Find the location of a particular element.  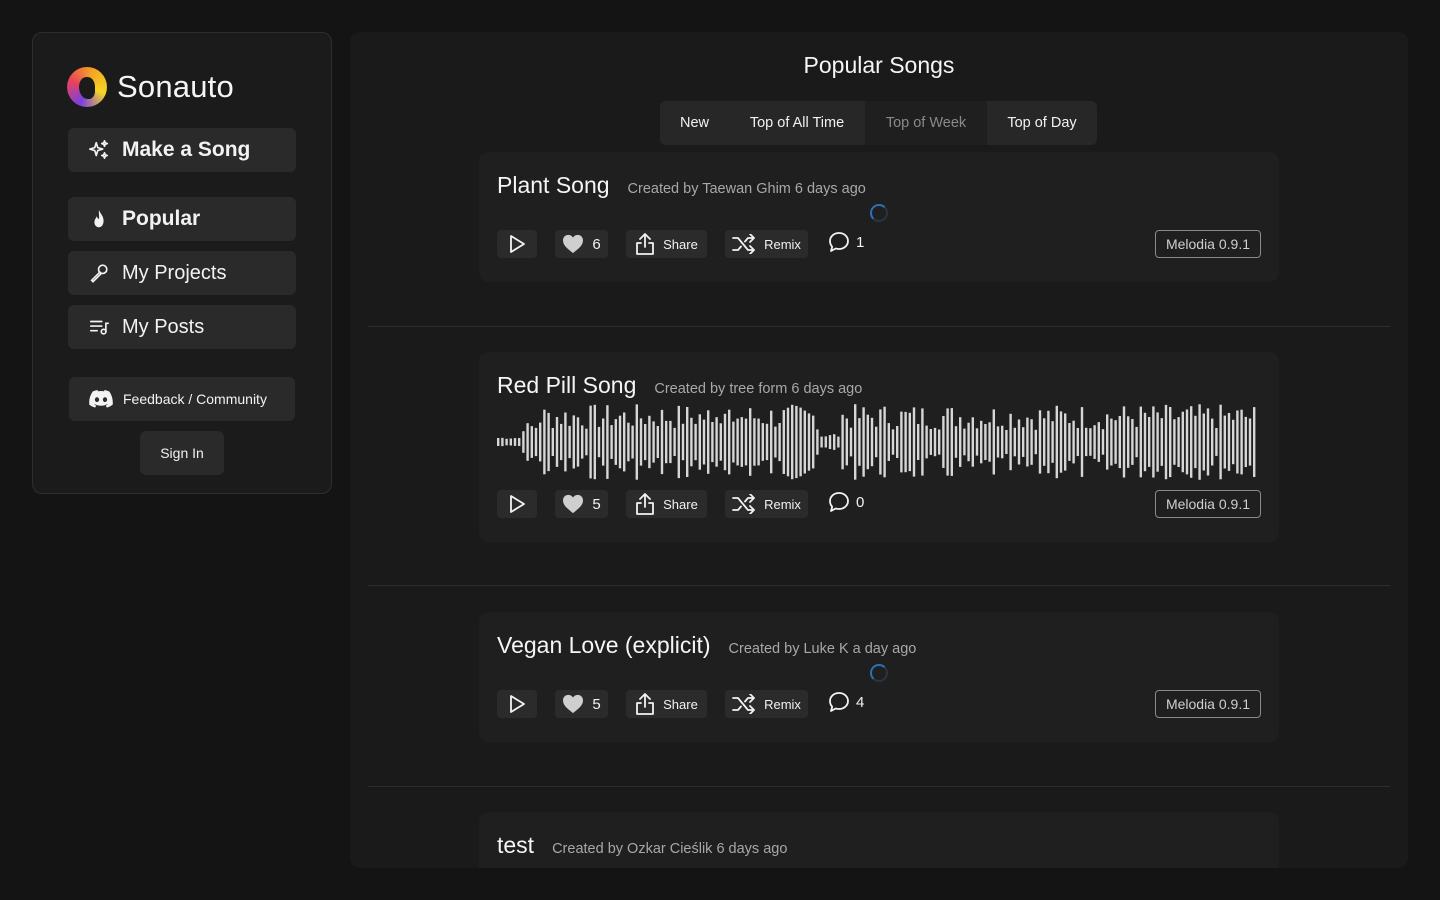

song-title: test is located at coordinates (515, 845).